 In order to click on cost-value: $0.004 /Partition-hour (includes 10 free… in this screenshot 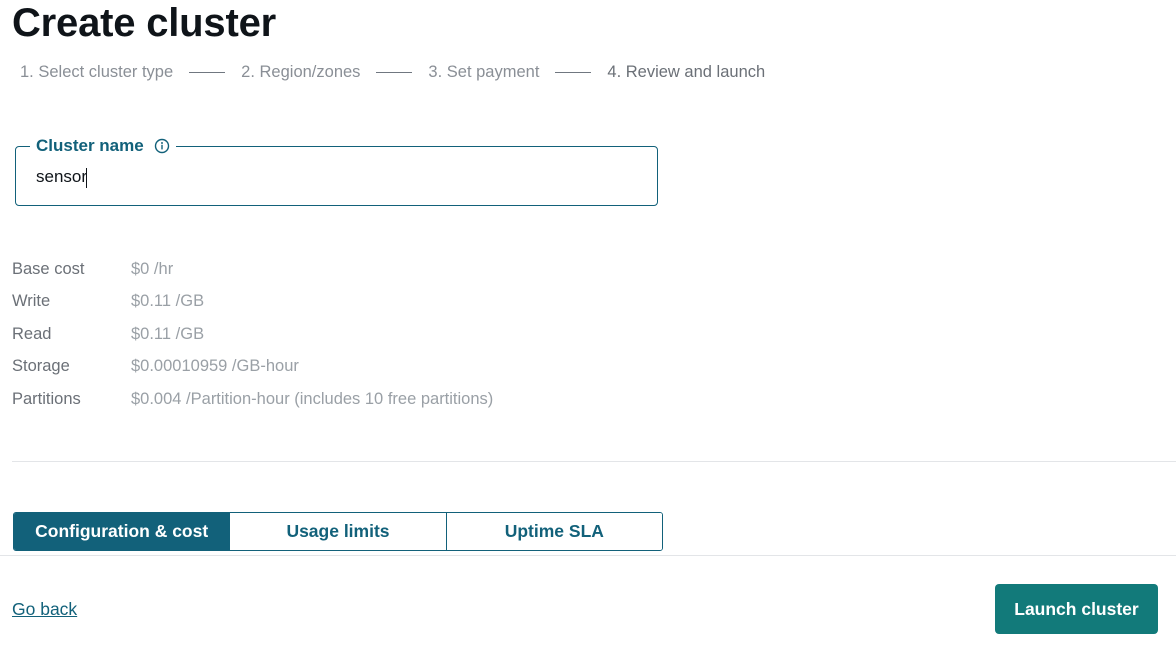, I will do `click(312, 398)`.